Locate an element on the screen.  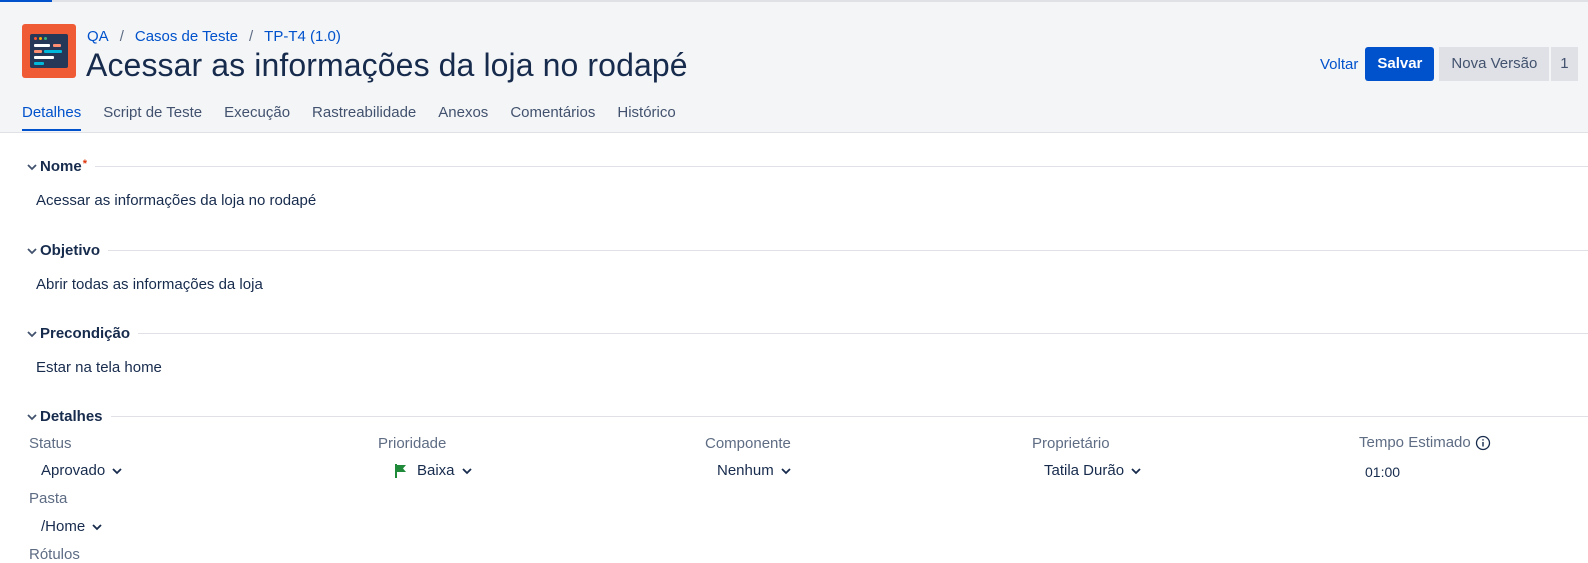
green-flag-icon is located at coordinates (400, 470).